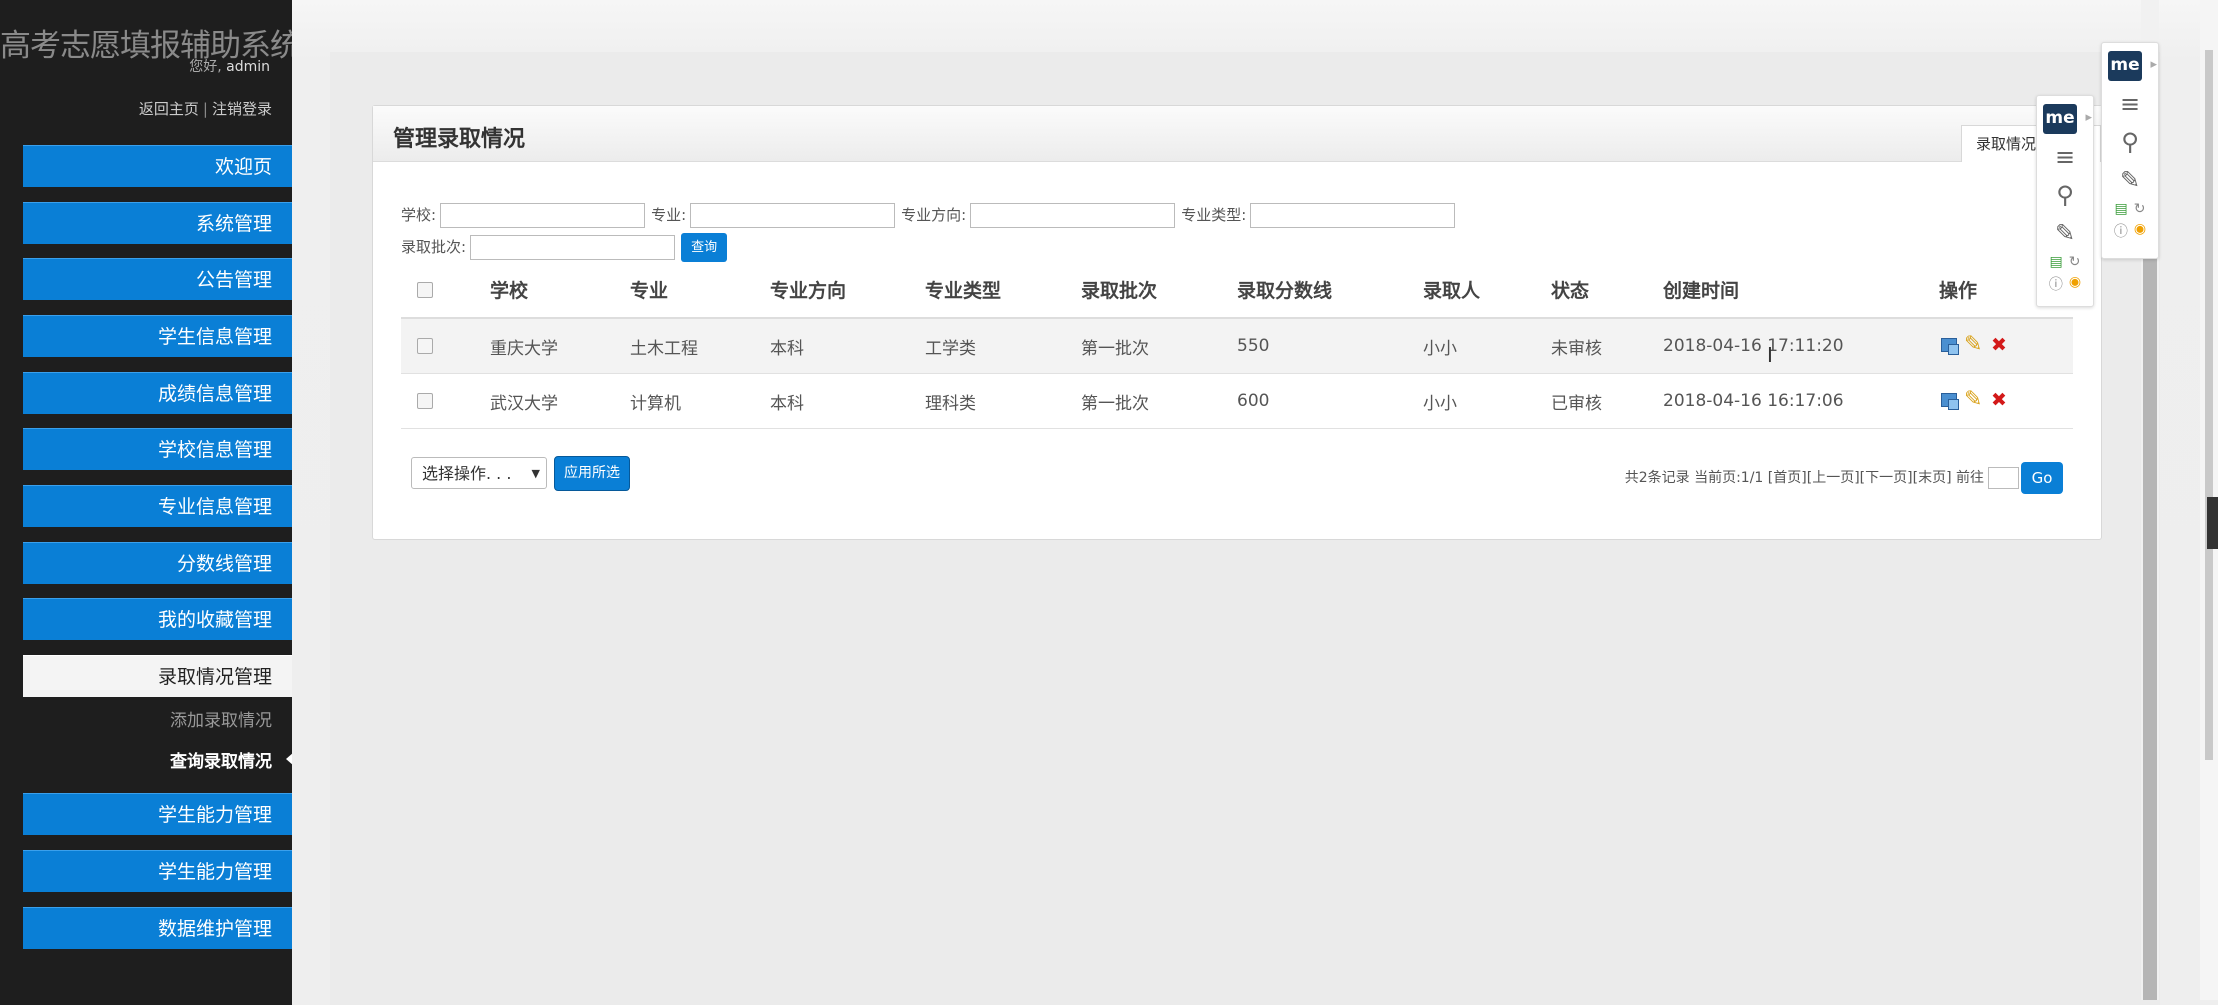 This screenshot has width=2218, height=1005. What do you see at coordinates (157, 336) in the screenshot?
I see `sidebar-item-student-info: 学生信息管理` at bounding box center [157, 336].